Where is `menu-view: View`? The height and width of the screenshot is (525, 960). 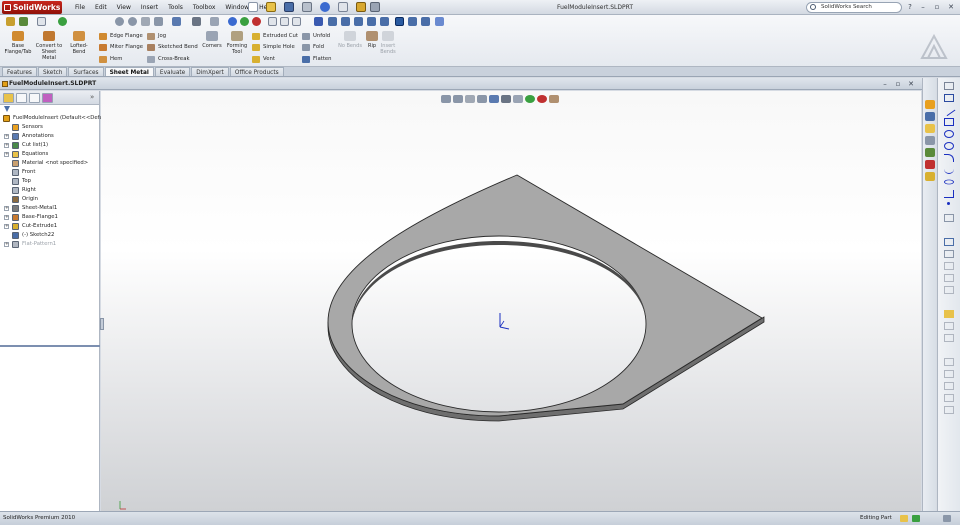 menu-view: View is located at coordinates (124, 7).